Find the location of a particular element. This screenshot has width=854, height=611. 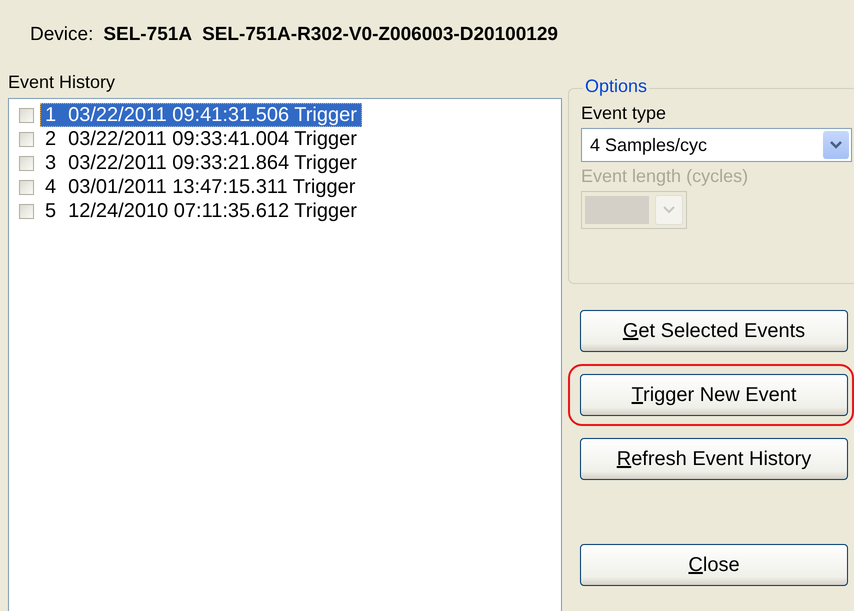

options-title: Options is located at coordinates (616, 86).